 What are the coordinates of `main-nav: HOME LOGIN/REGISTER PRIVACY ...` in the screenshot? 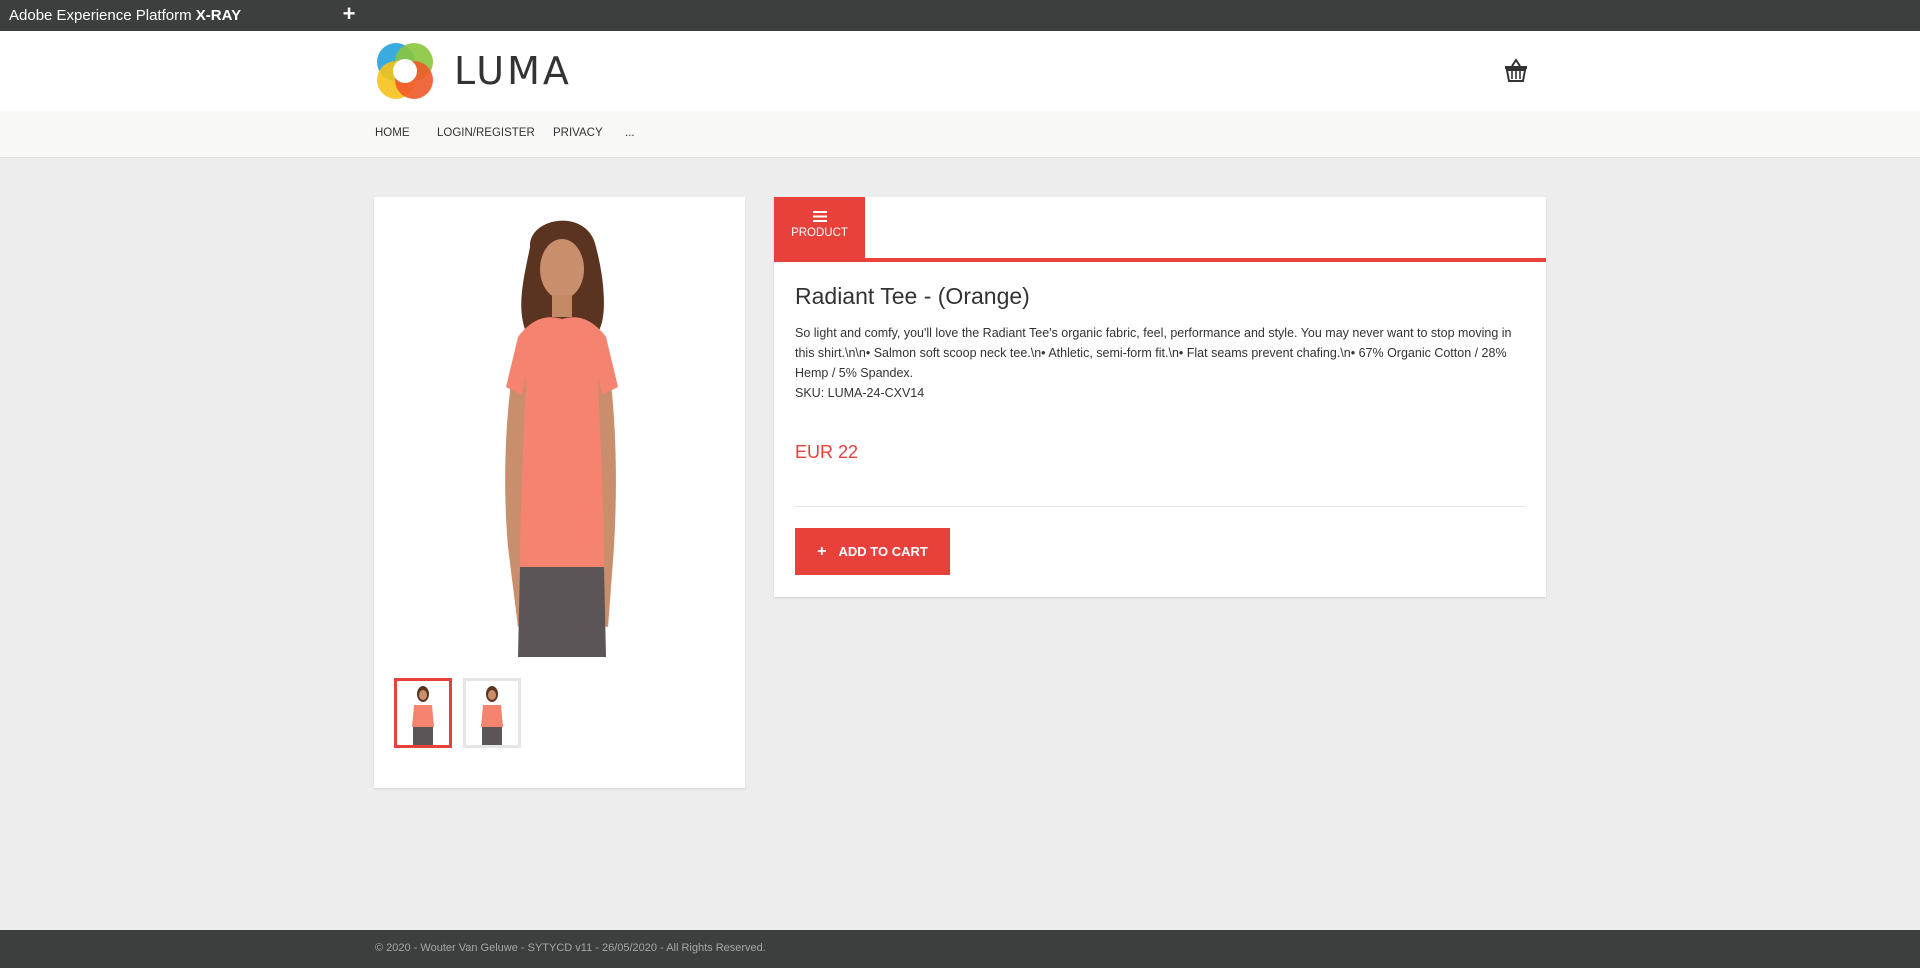 It's located at (960, 134).